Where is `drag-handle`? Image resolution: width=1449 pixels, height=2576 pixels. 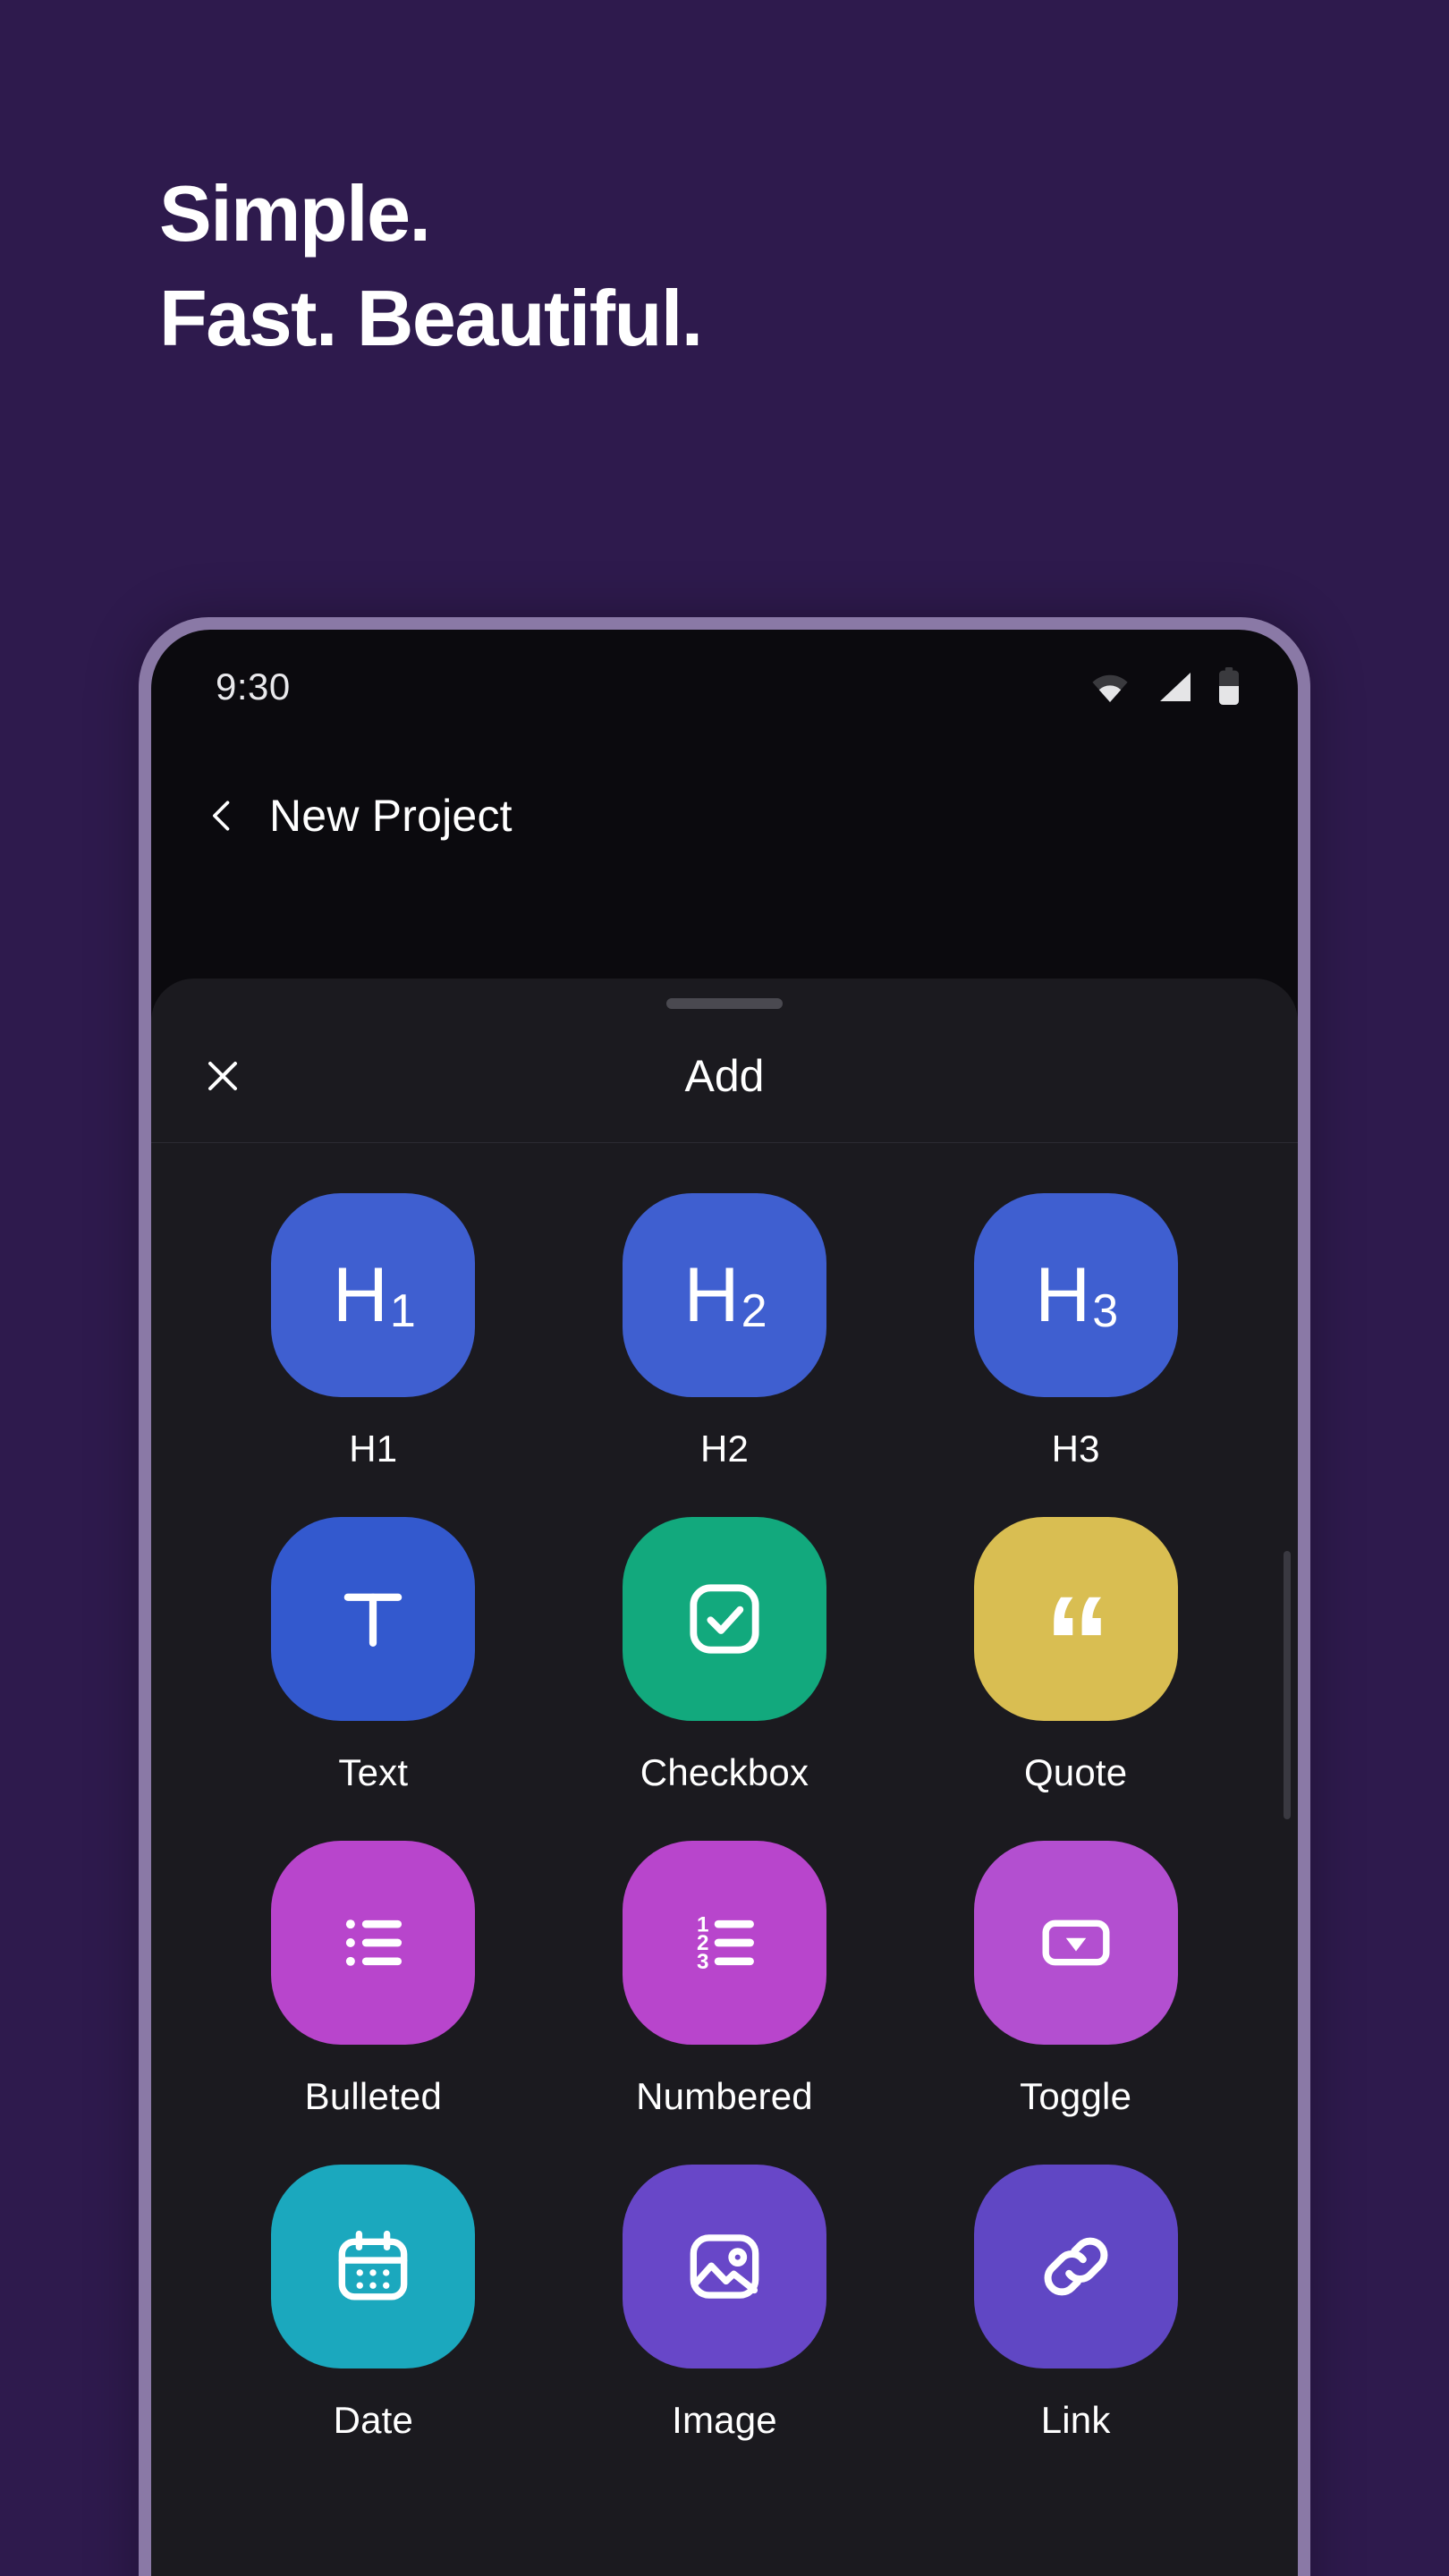
drag-handle is located at coordinates (724, 1003).